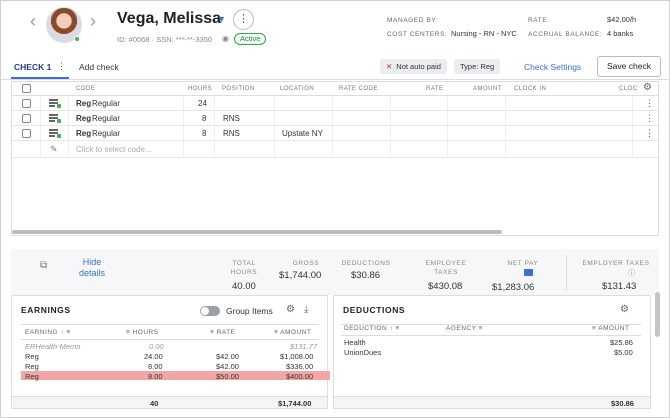 The image size is (670, 418). What do you see at coordinates (26, 88) in the screenshot?
I see `select-all-checkbox` at bounding box center [26, 88].